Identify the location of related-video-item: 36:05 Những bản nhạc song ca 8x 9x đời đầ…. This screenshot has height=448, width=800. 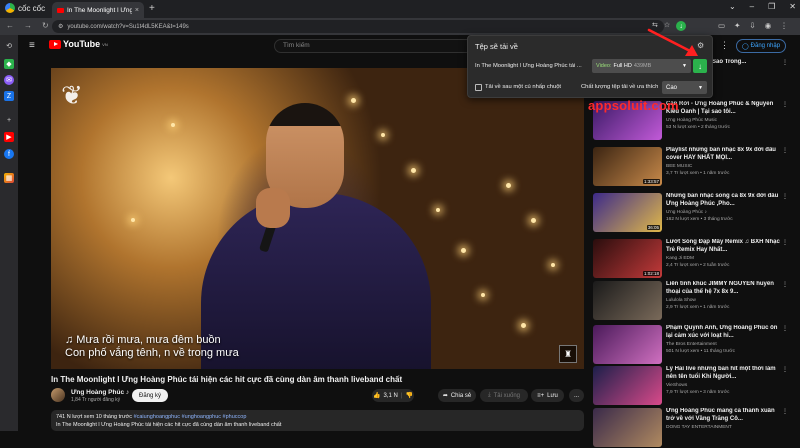
(690, 213).